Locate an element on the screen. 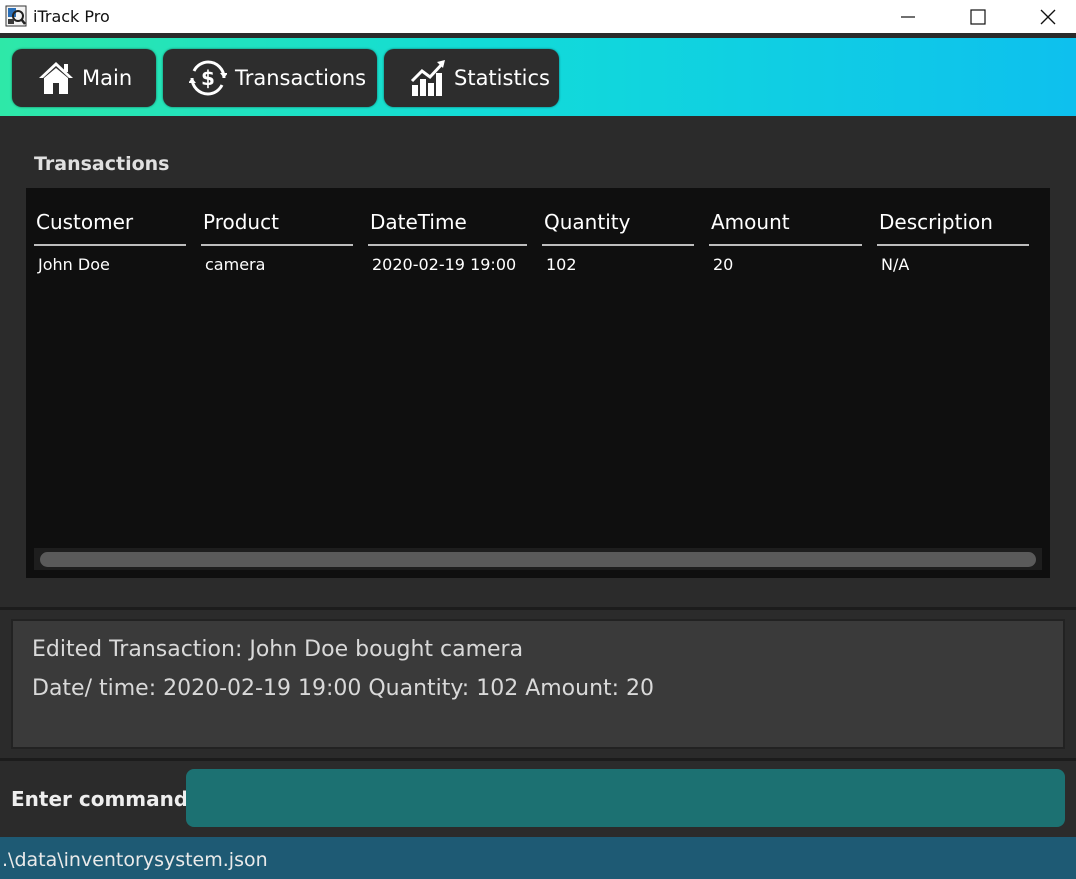 Image resolution: width=1076 pixels, height=879 pixels. dollar-cycle-icon: $ is located at coordinates (208, 78).